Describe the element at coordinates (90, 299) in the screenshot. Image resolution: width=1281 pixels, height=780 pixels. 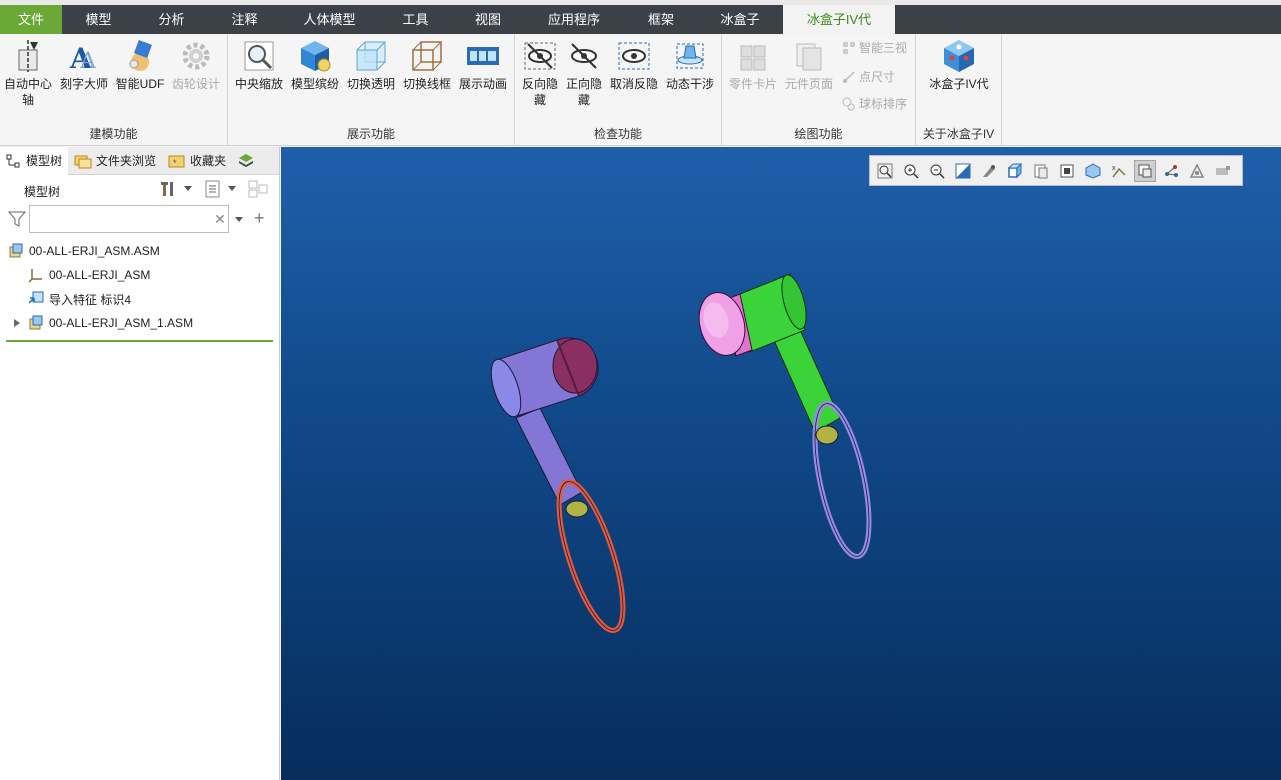
I see `tree-item-label: 导入特征 标识4` at that location.